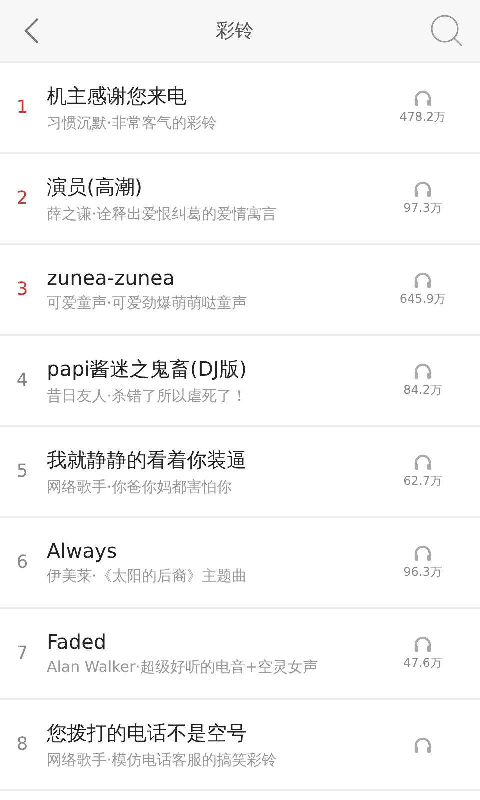 This screenshot has width=480, height=800. I want to click on play-count: 47.6万, so click(423, 663).